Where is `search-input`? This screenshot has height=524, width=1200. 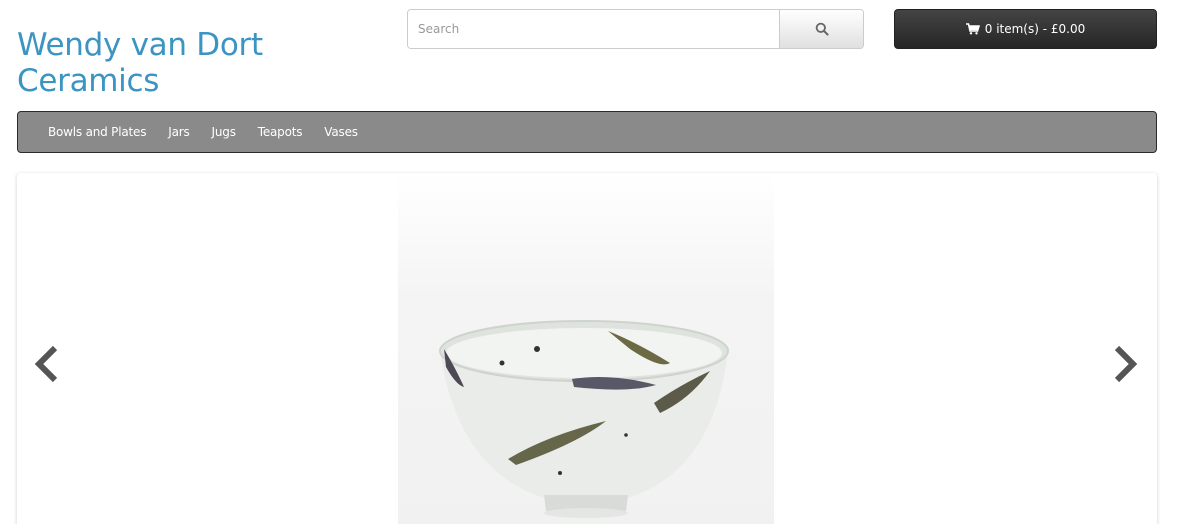
search-input is located at coordinates (593, 29).